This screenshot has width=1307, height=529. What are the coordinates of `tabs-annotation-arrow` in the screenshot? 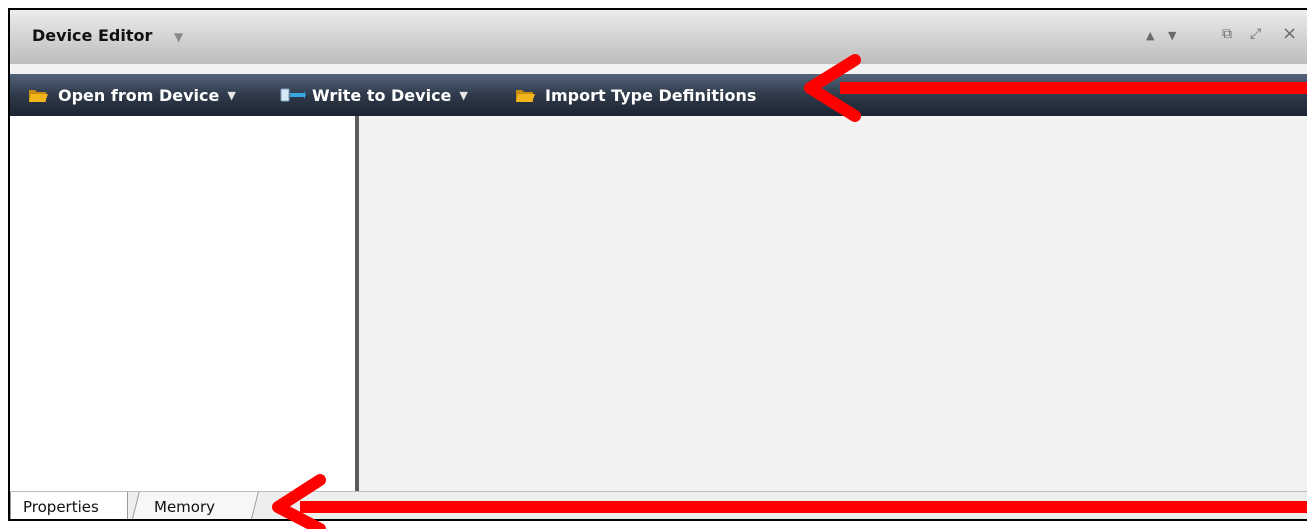 It's located at (789, 501).